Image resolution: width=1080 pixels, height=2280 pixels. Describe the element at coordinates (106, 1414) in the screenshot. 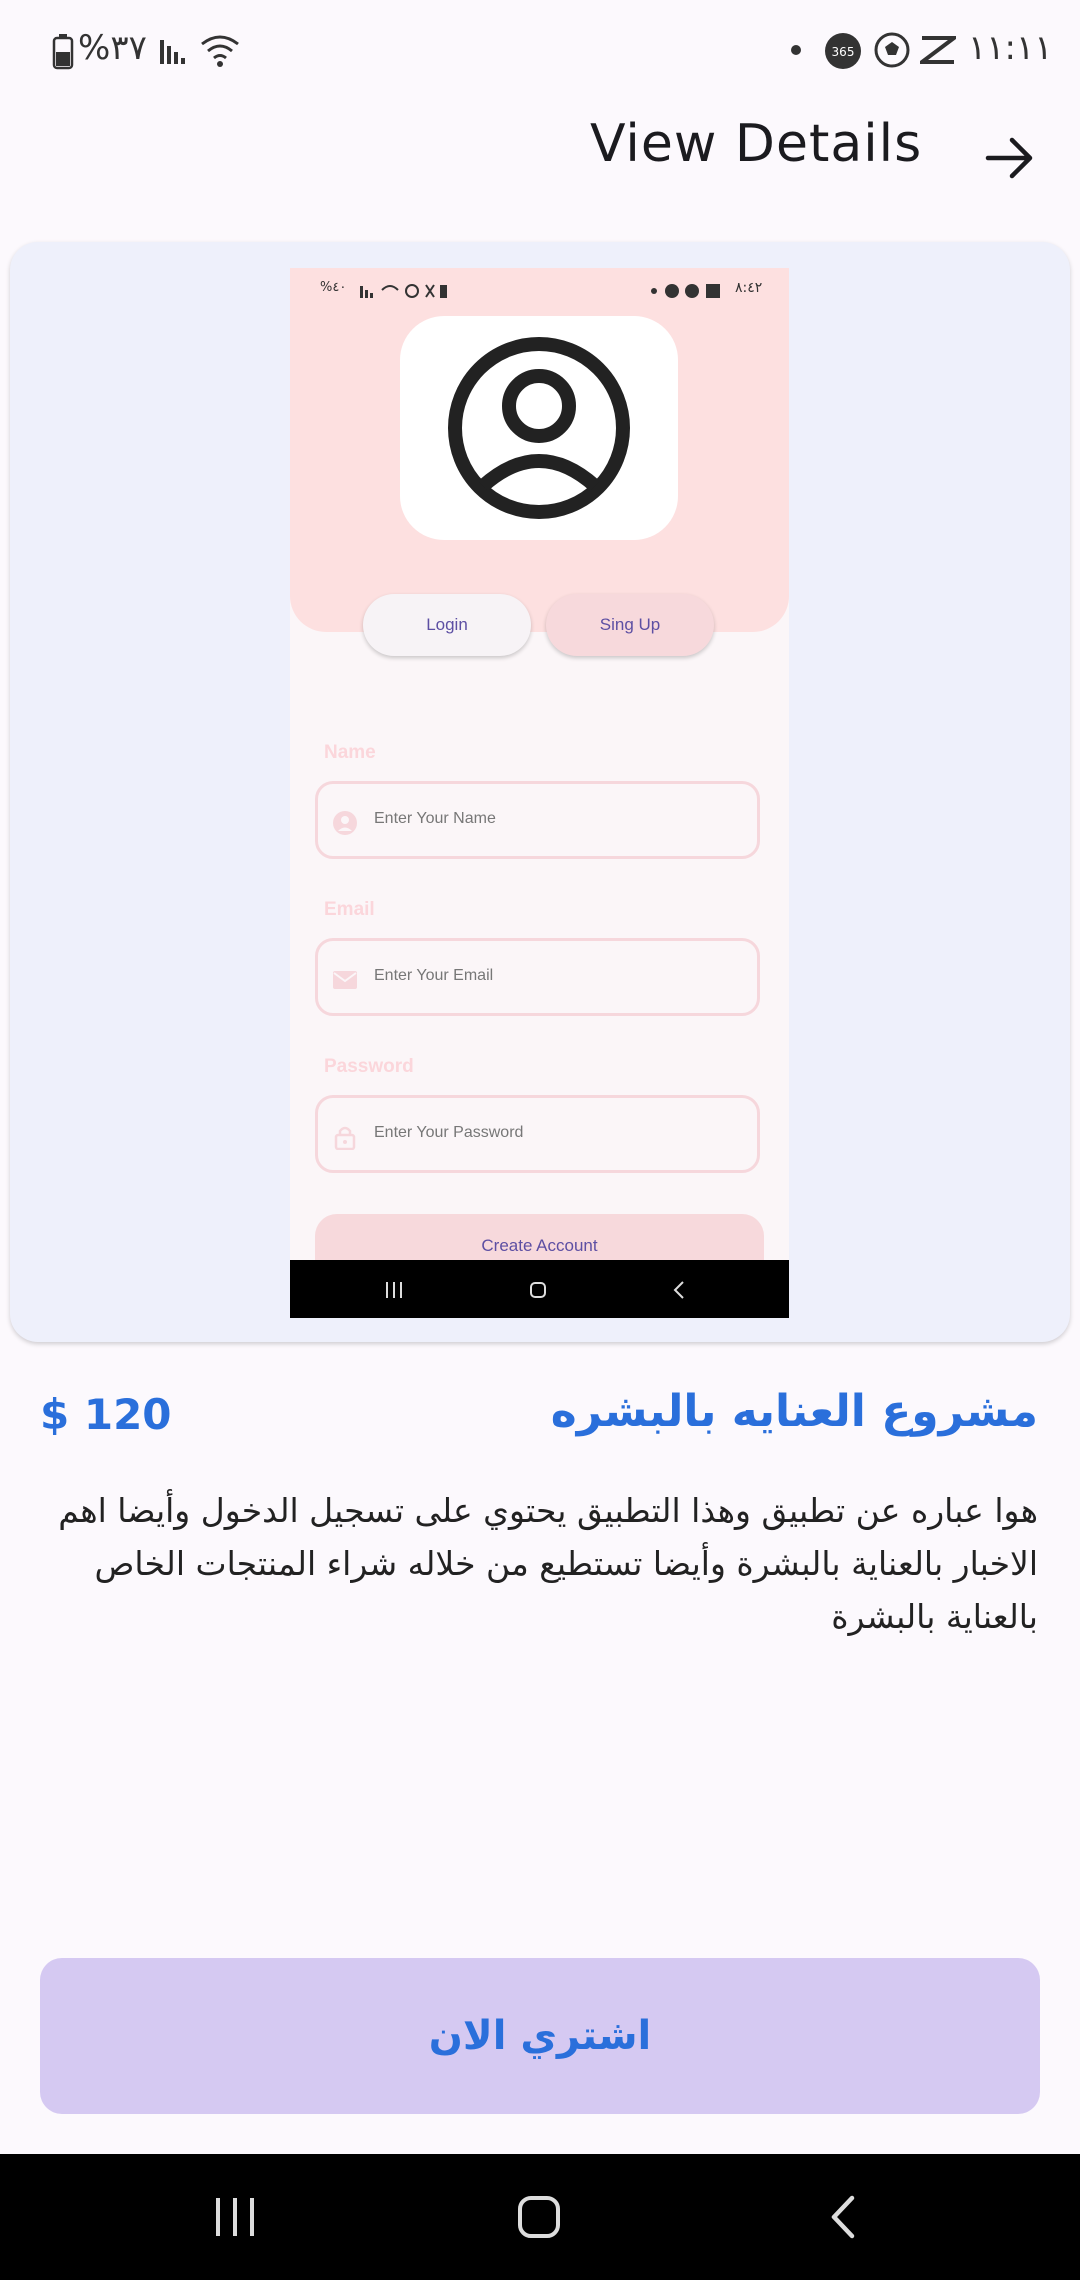

I see `product-price: $ 120` at that location.